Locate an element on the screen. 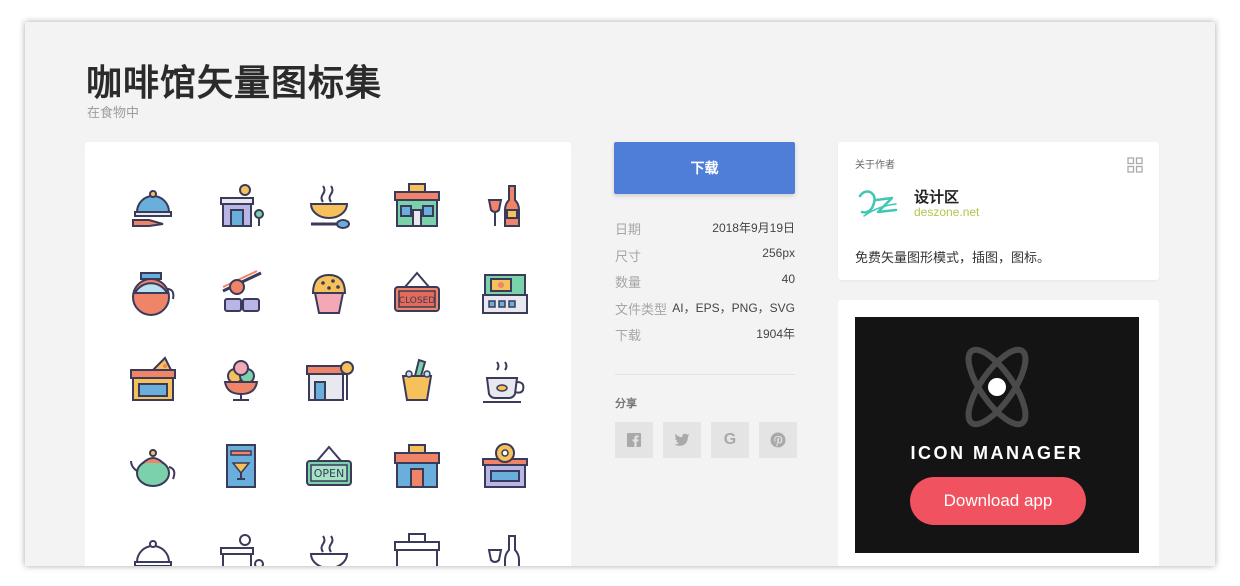 The width and height of the screenshot is (1240, 586). author-name: 设计区 is located at coordinates (936, 196).